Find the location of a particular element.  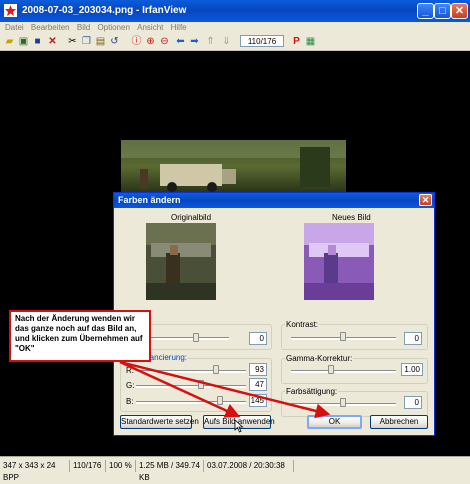

saturation-slider-thumb is located at coordinates (343, 402).